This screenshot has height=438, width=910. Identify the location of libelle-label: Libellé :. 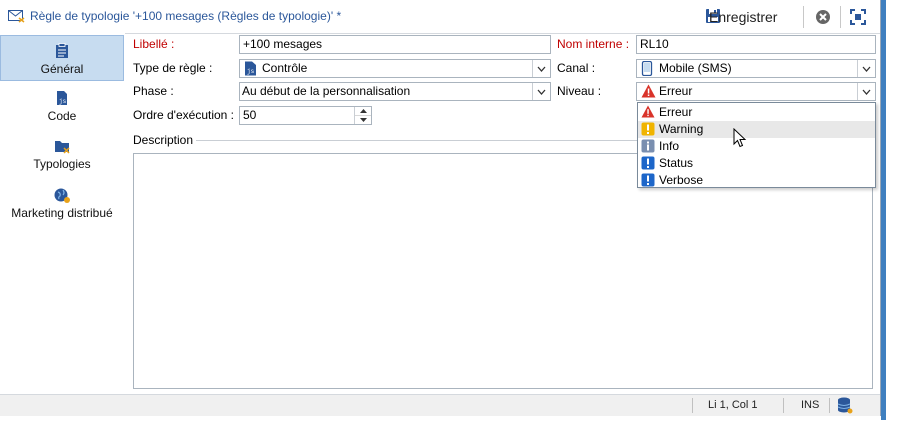
(154, 44).